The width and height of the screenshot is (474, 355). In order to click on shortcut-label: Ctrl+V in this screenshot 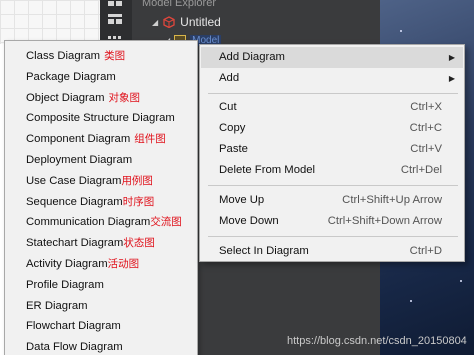, I will do `click(426, 149)`.